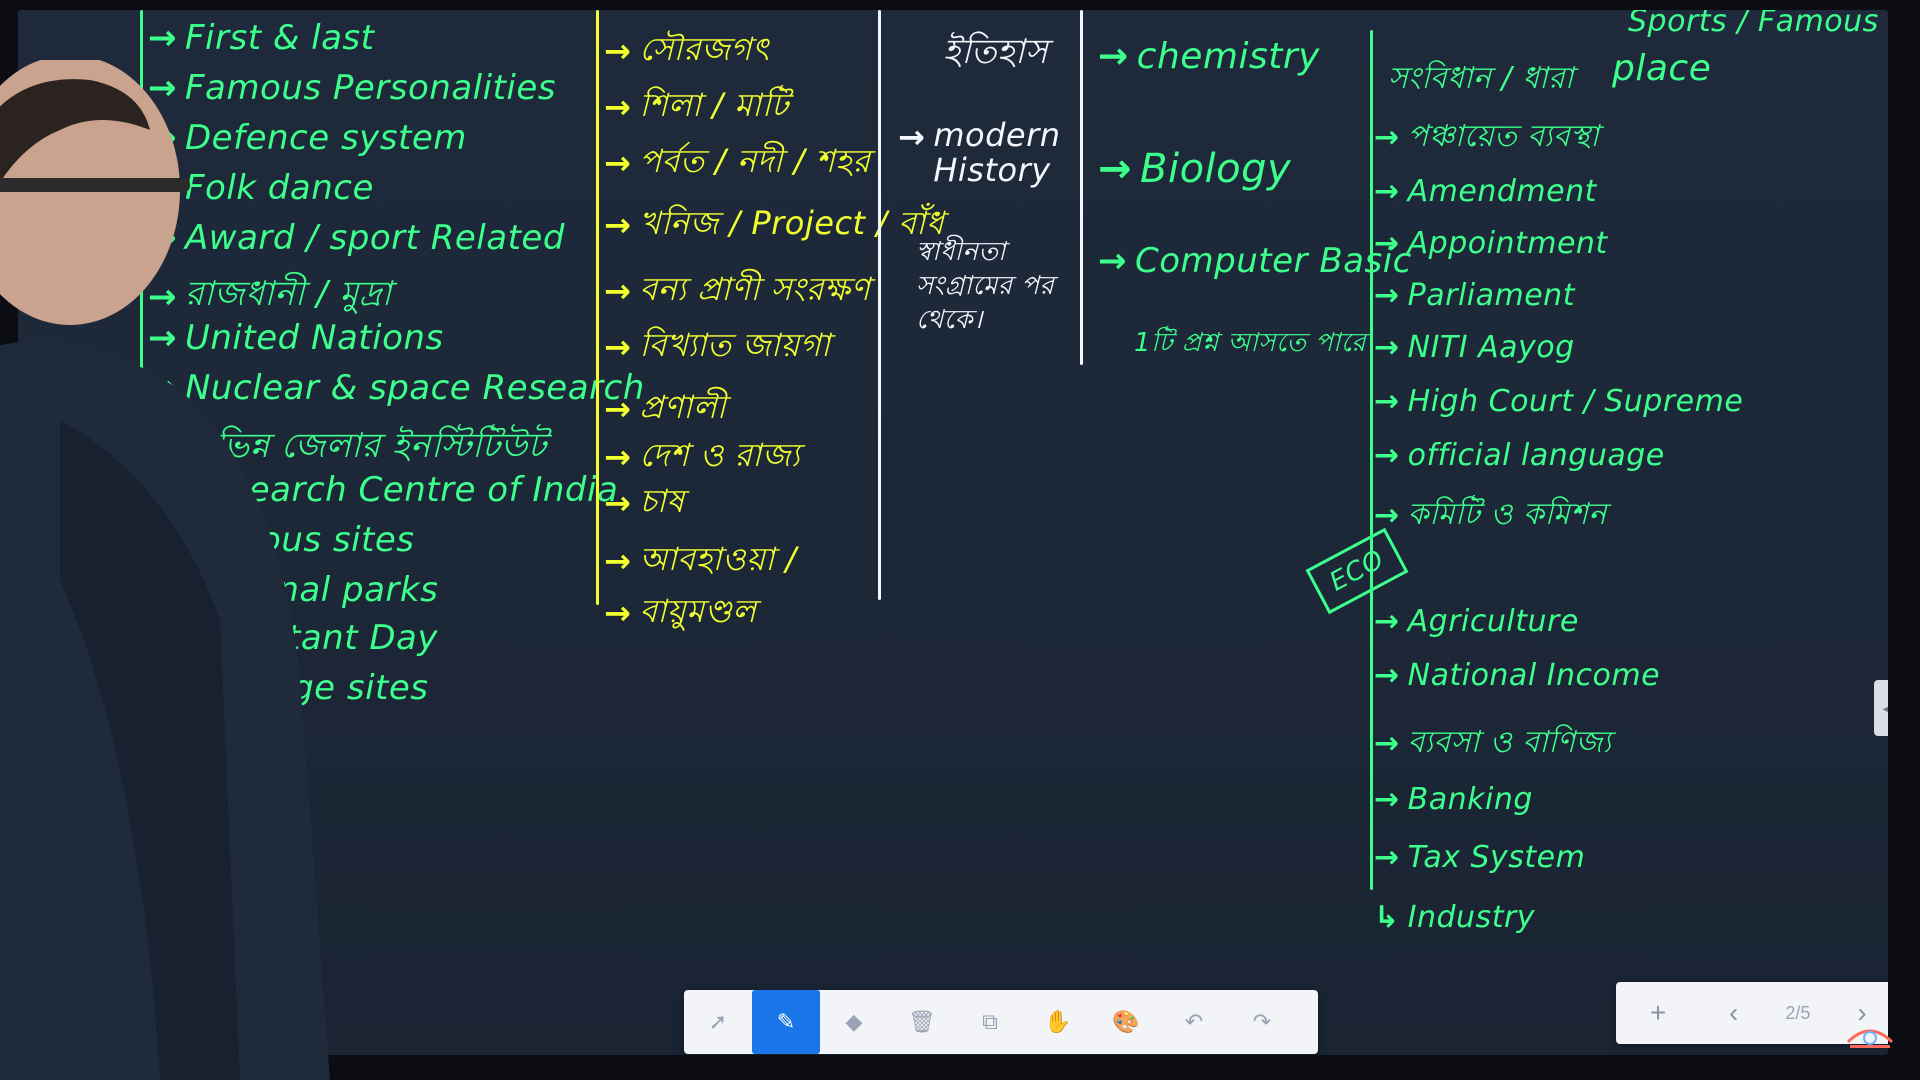 This screenshot has width=1920, height=1080. What do you see at coordinates (683, 407) in the screenshot?
I see `col2-item: প্রণালী` at bounding box center [683, 407].